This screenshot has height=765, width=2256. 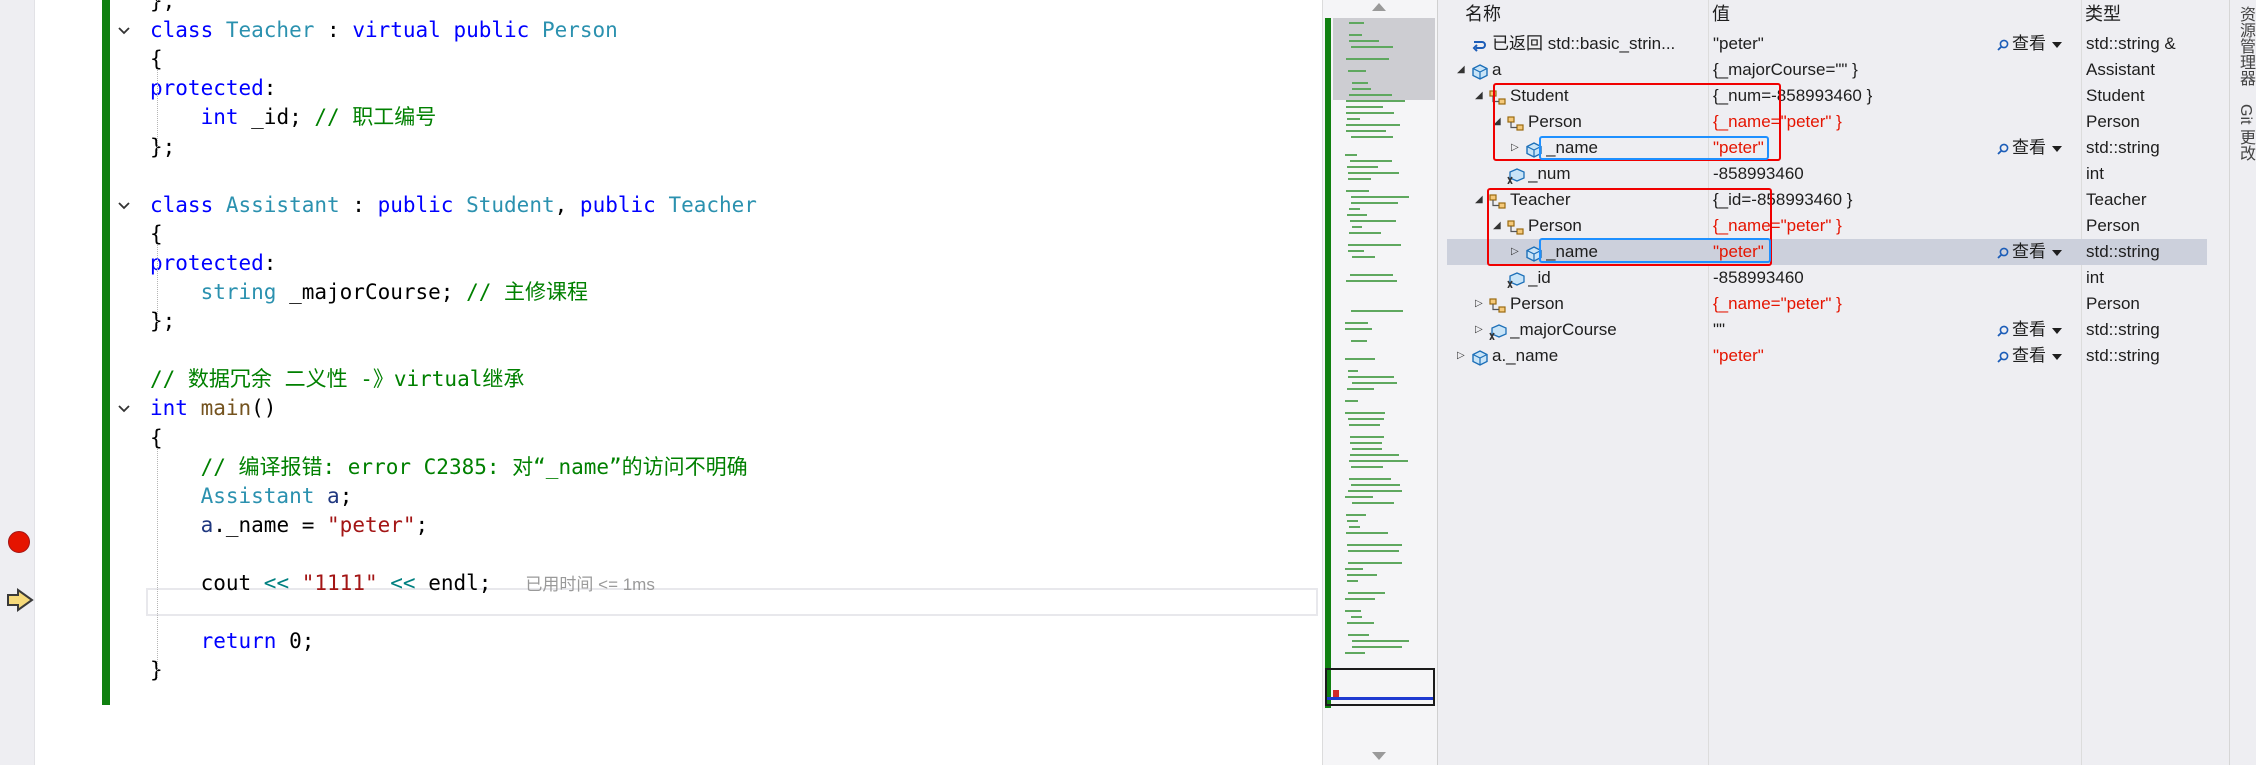 I want to click on code-token: };, so click(x=163, y=321).